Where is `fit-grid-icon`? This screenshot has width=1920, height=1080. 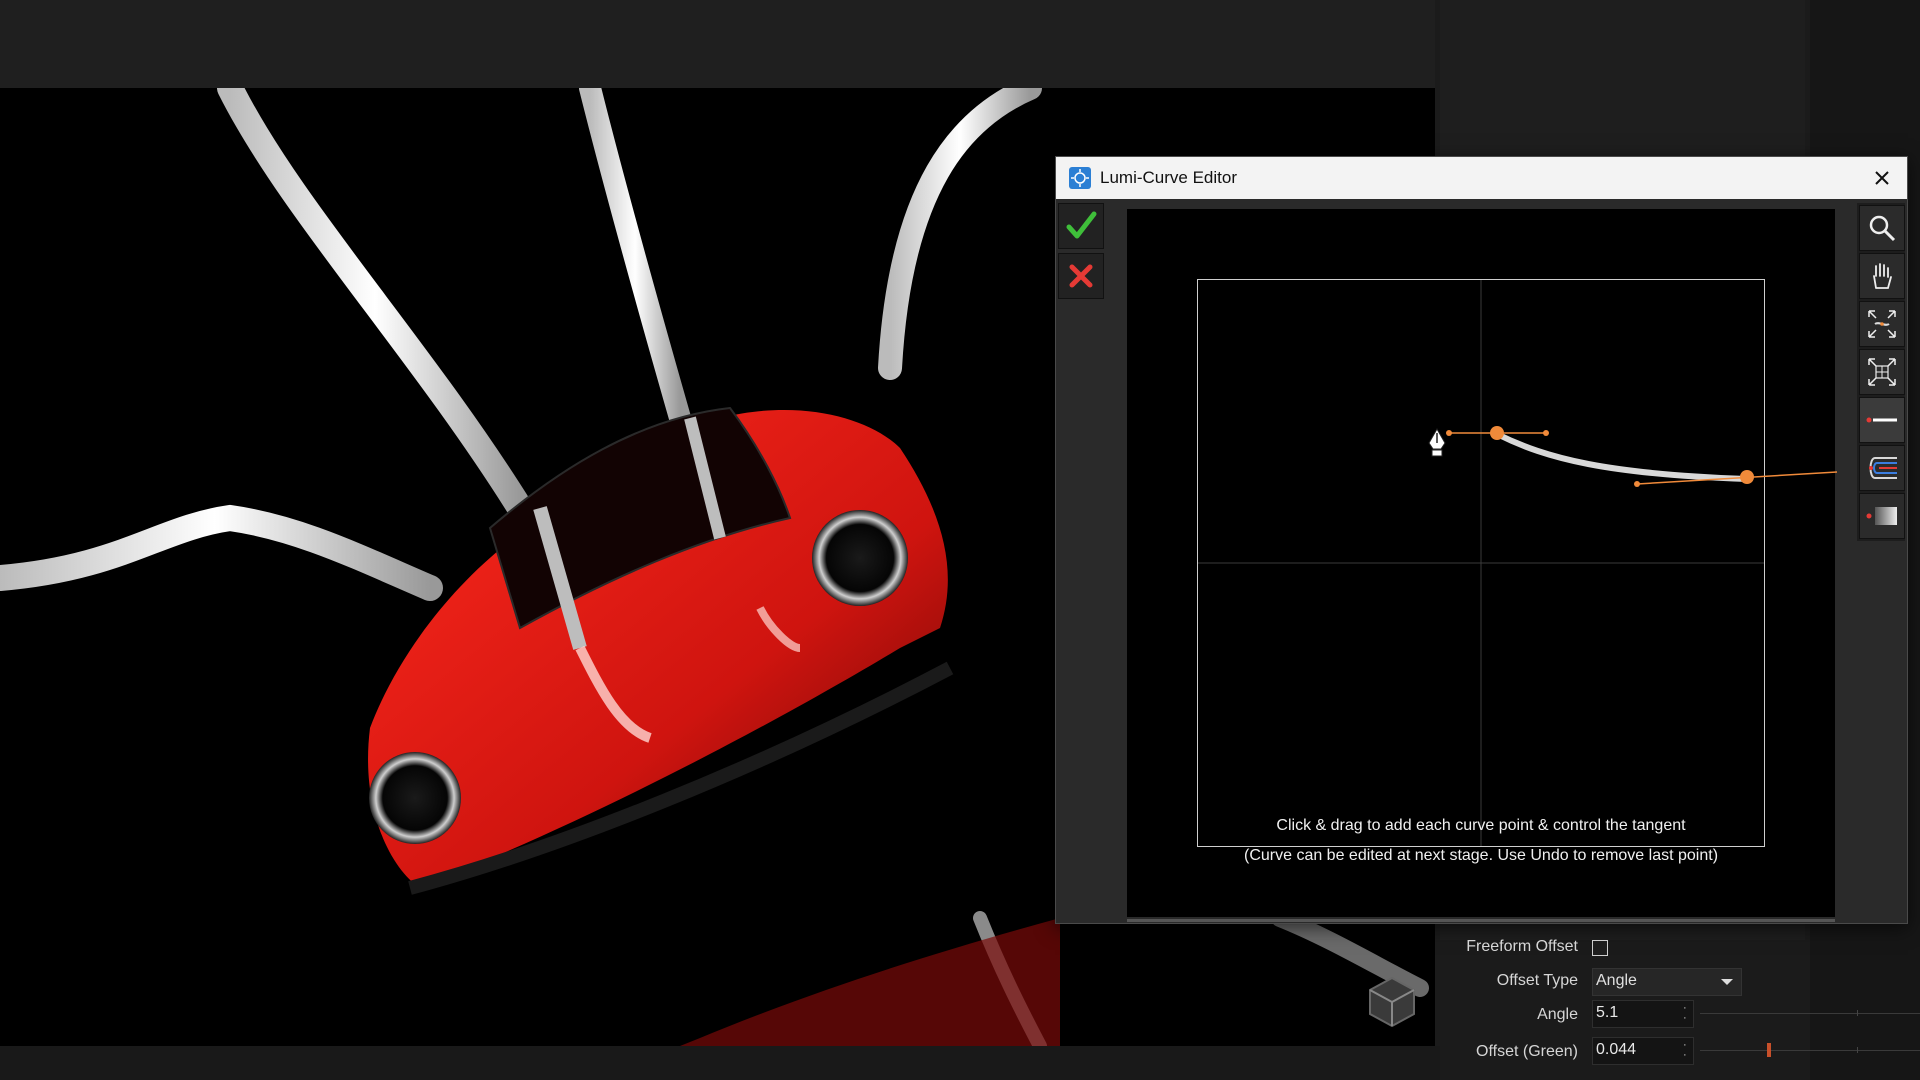
fit-grid-icon is located at coordinates (1882, 372).